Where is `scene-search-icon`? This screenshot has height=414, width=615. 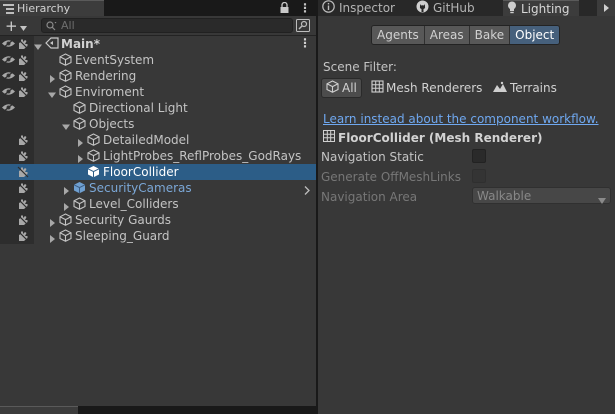
scene-search-icon is located at coordinates (303, 27).